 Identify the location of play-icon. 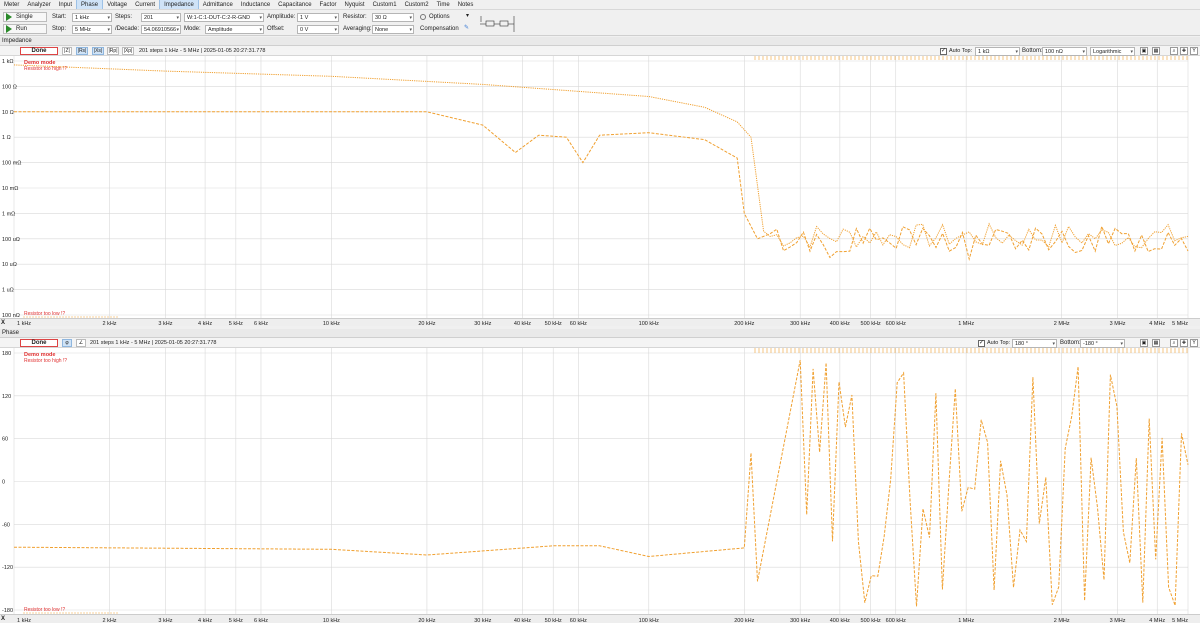
(9, 29).